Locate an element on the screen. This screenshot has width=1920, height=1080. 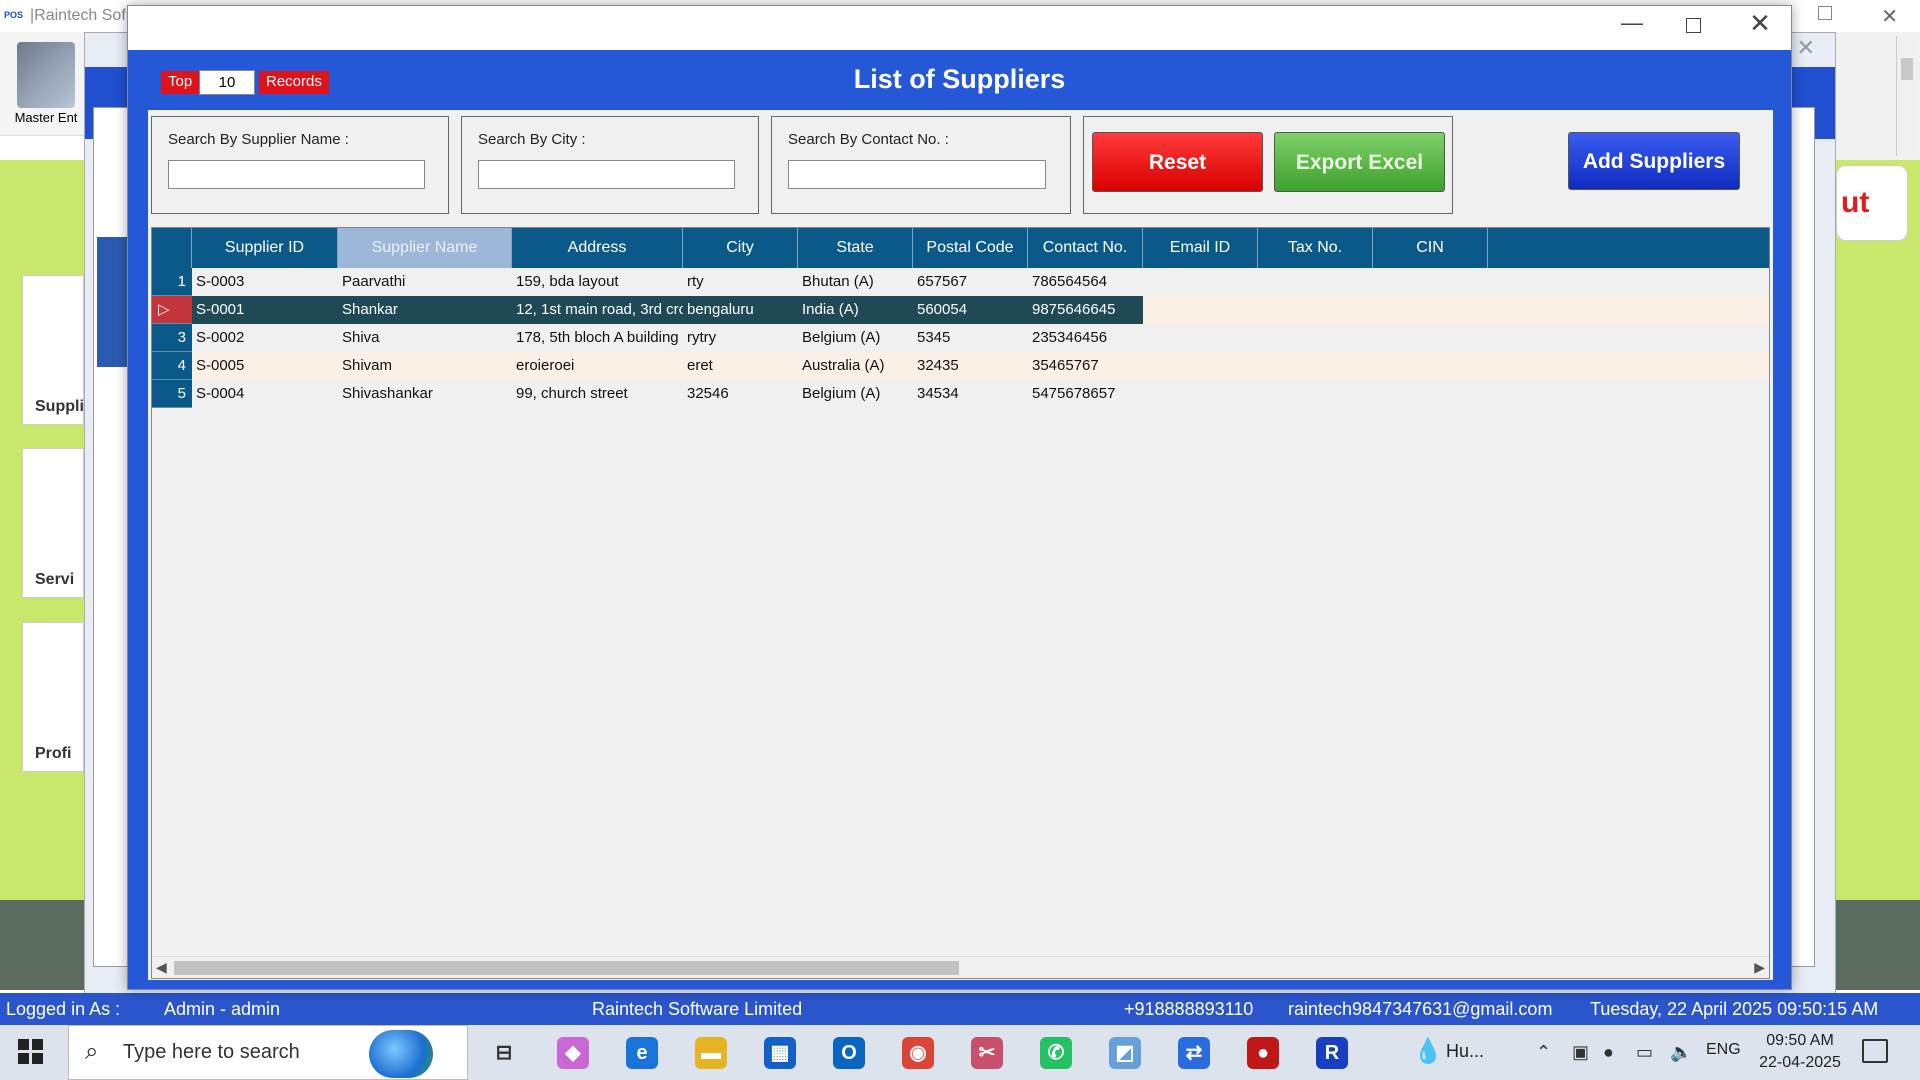
profile-tile: Profi is located at coordinates (53, 697).